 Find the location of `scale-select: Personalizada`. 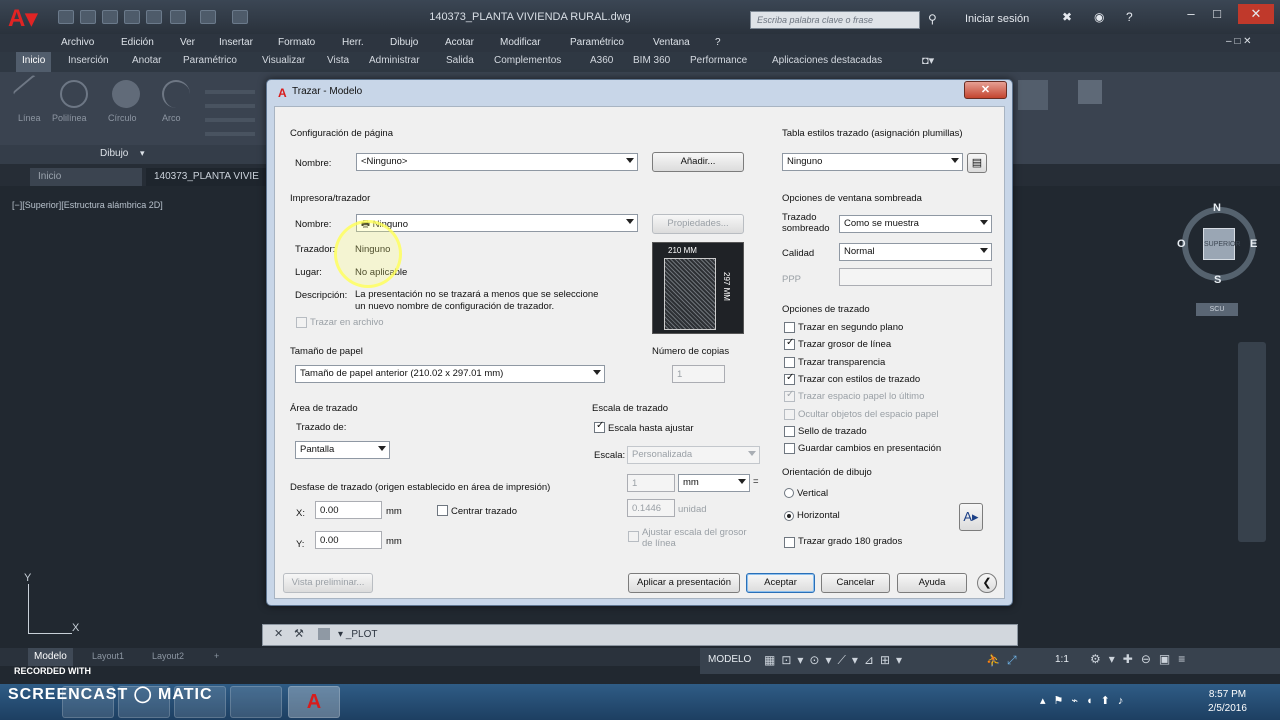

scale-select: Personalizada is located at coordinates (693, 455).